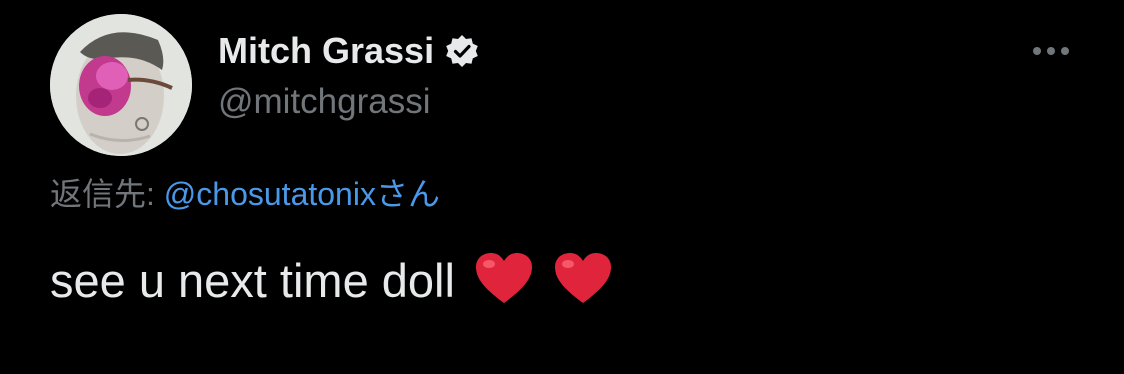  Describe the element at coordinates (252, 280) in the screenshot. I see `tweet-text: see u next time doll` at that location.